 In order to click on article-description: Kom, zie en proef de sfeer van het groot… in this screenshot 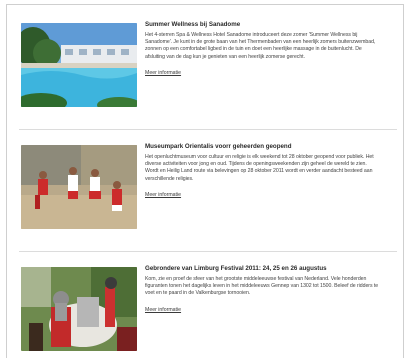, I will do `click(262, 286)`.